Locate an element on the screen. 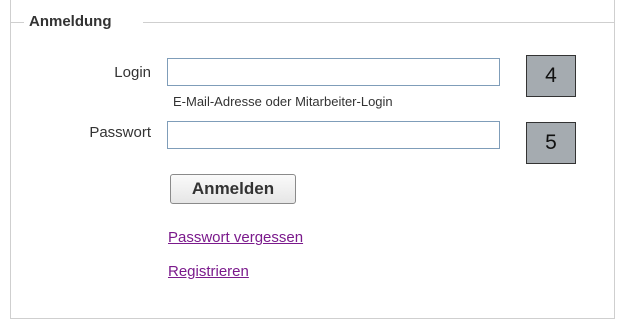 The width and height of the screenshot is (623, 327). forgot-password-link: Passwort vergessen is located at coordinates (235, 238).